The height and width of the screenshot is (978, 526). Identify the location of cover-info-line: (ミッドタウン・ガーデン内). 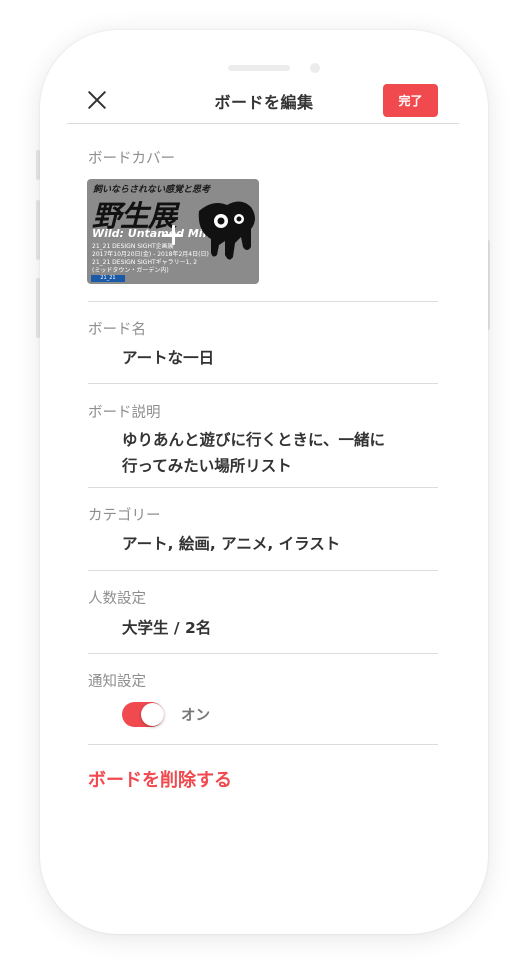
(130, 270).